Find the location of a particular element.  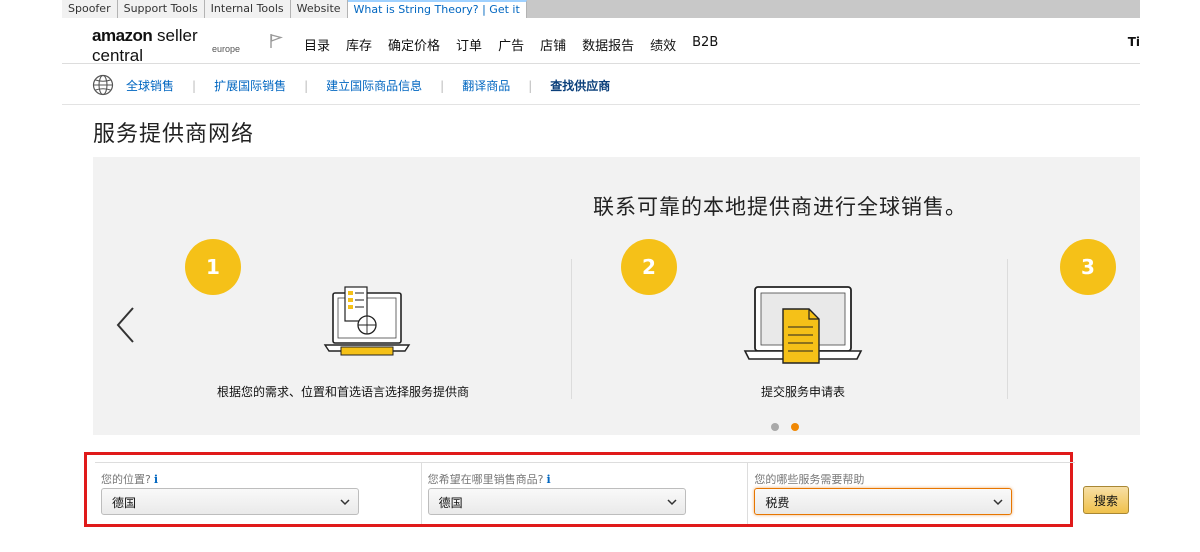

sell-where-label: 您希望在哪里销售商品? is located at coordinates (485, 479).